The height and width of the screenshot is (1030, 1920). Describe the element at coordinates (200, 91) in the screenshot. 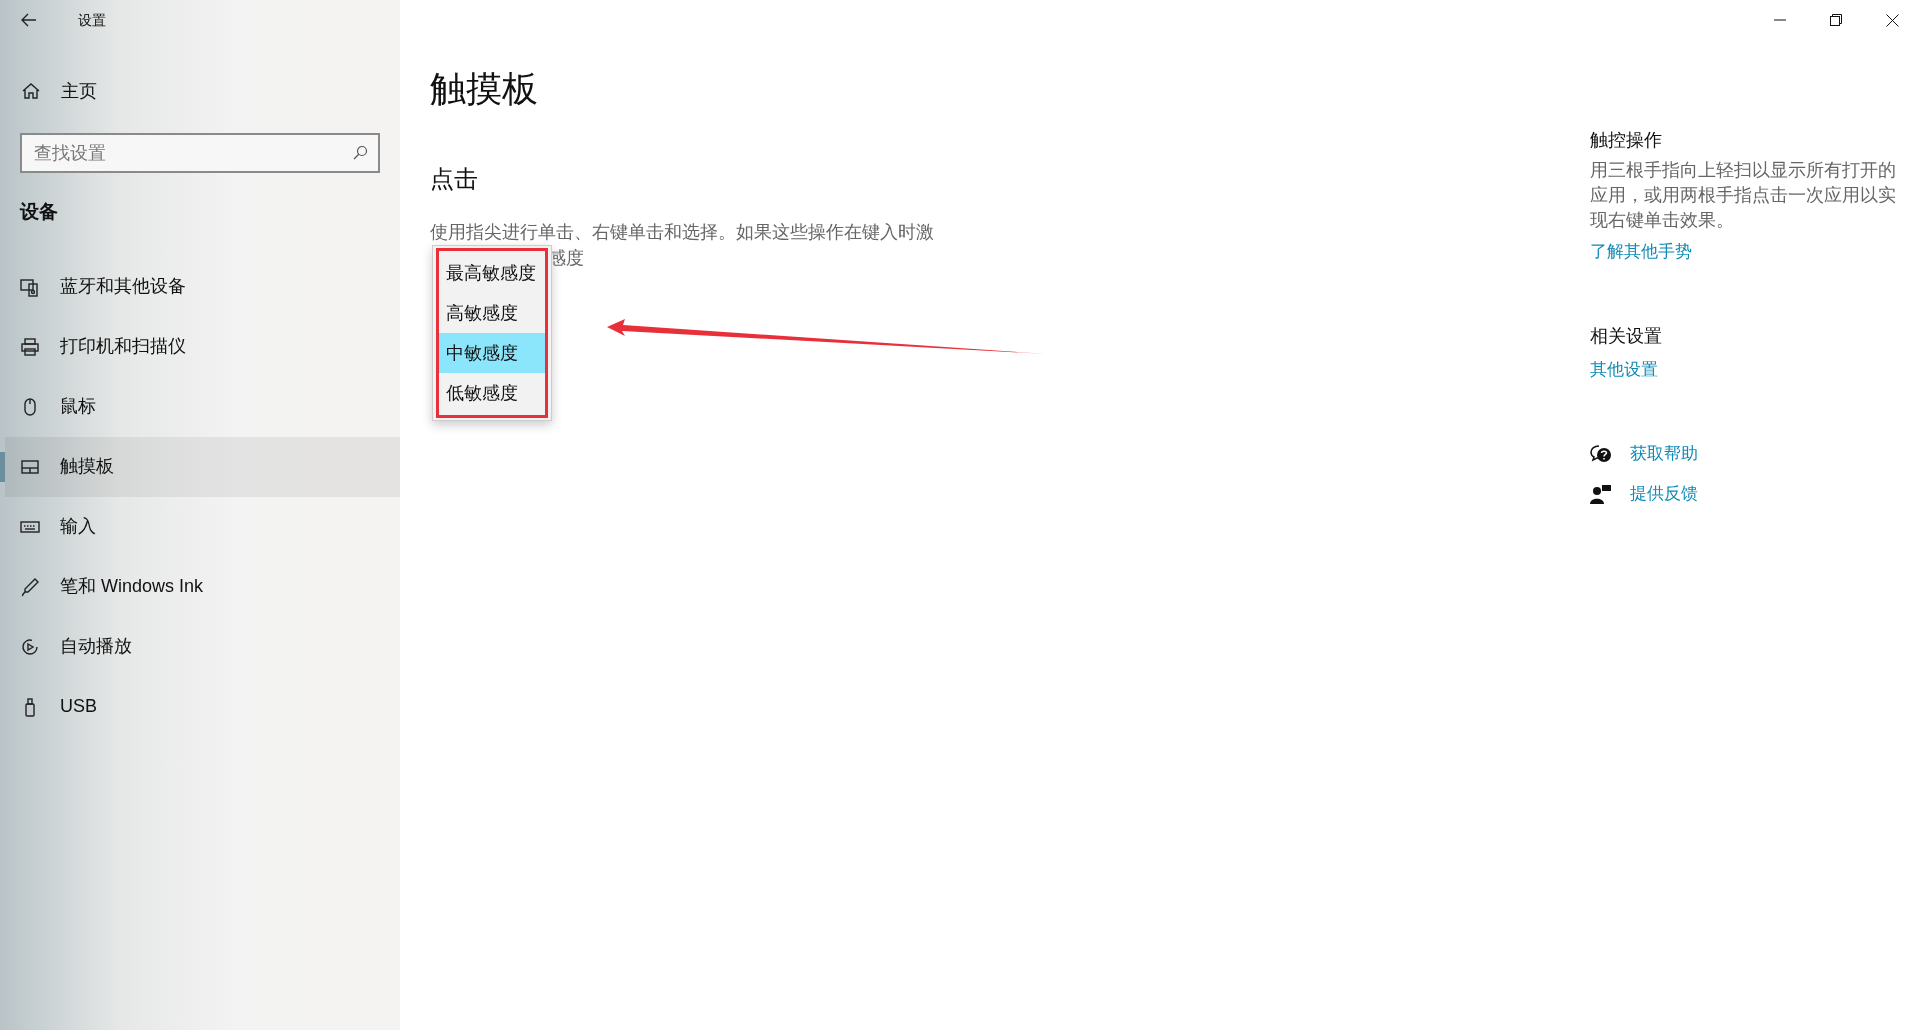

I see `home-nav-item: 主页` at that location.